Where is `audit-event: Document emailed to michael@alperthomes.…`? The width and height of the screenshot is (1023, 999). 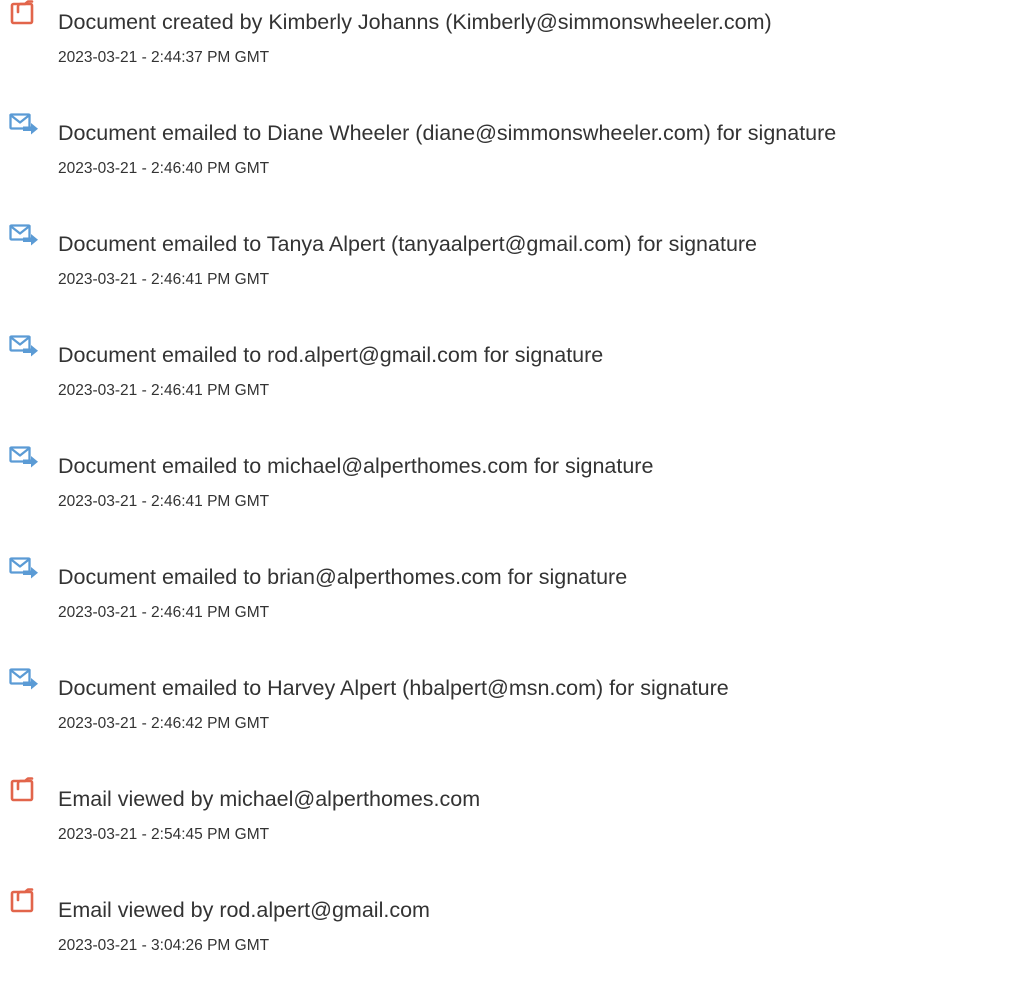 audit-event: Document emailed to michael@alperthomes.… is located at coordinates (511, 499).